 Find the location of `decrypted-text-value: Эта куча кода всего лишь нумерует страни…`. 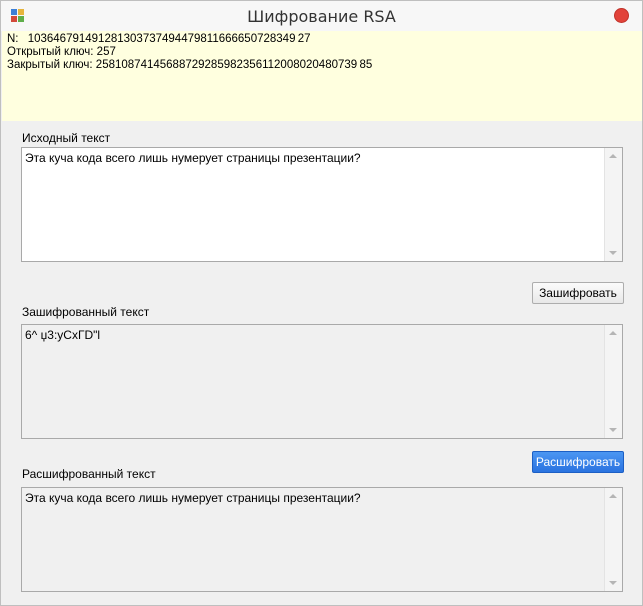

decrypted-text-value: Эта куча кода всего лишь нумерует страни… is located at coordinates (193, 498).